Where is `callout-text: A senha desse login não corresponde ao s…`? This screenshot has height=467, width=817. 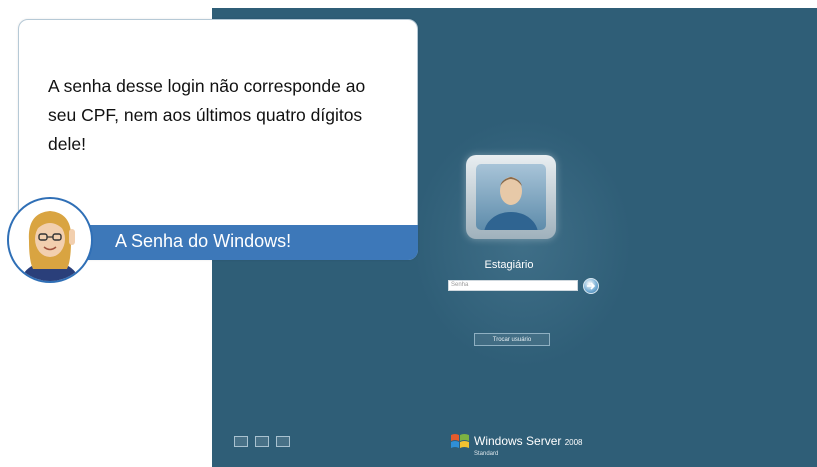
callout-text: A senha desse login não corresponde ao s… is located at coordinates (207, 115).